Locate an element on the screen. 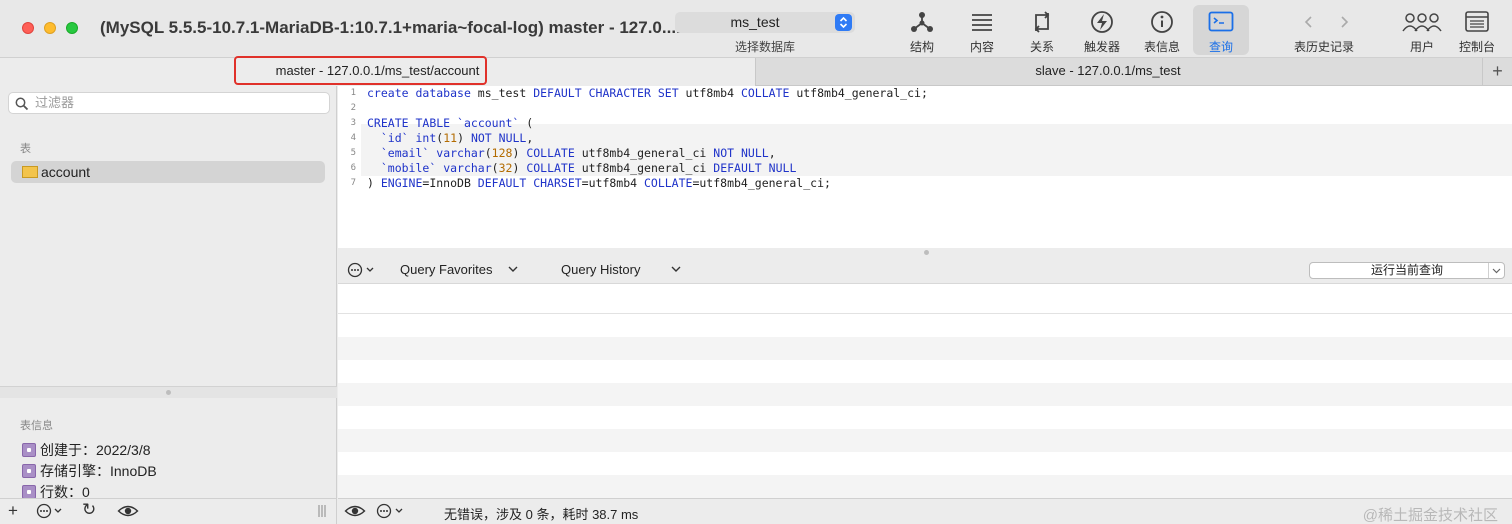 Image resolution: width=1512 pixels, height=524 pixels. line-number: 7 is located at coordinates (353, 183).